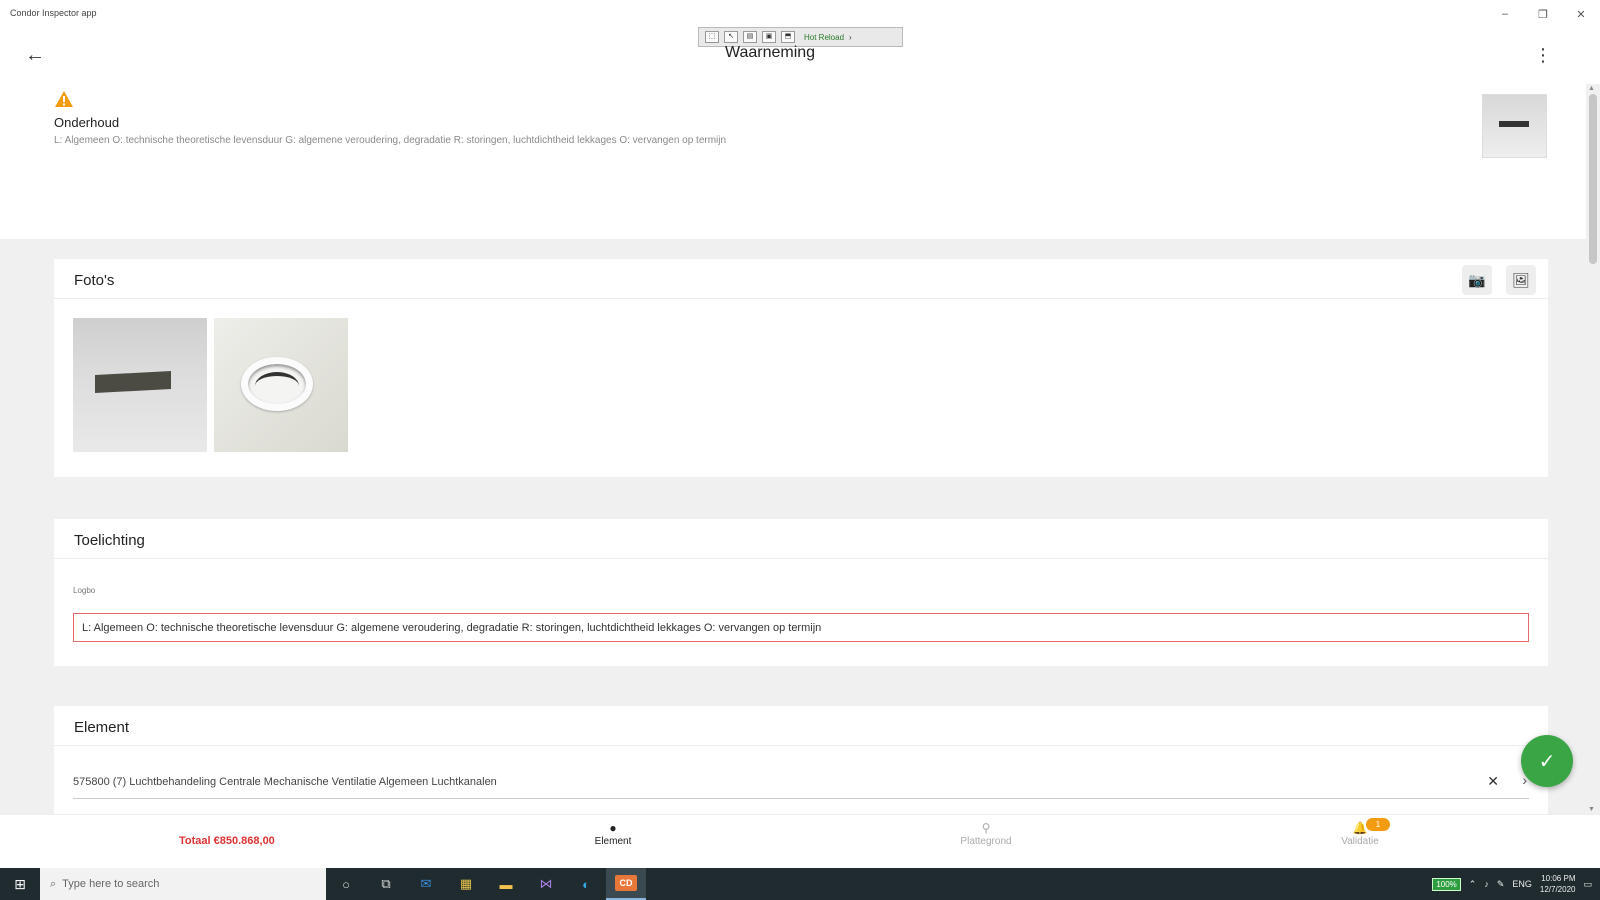  What do you see at coordinates (801, 627) in the screenshot?
I see `logbo-input` at bounding box center [801, 627].